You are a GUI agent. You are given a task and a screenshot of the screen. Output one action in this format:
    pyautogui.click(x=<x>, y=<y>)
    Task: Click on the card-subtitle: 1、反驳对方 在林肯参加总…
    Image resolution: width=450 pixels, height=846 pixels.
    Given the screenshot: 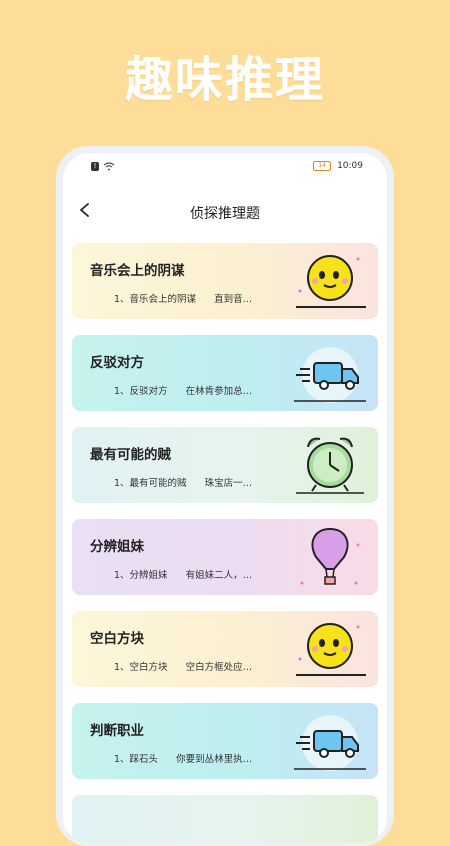 What is the action you would take?
    pyautogui.click(x=183, y=391)
    